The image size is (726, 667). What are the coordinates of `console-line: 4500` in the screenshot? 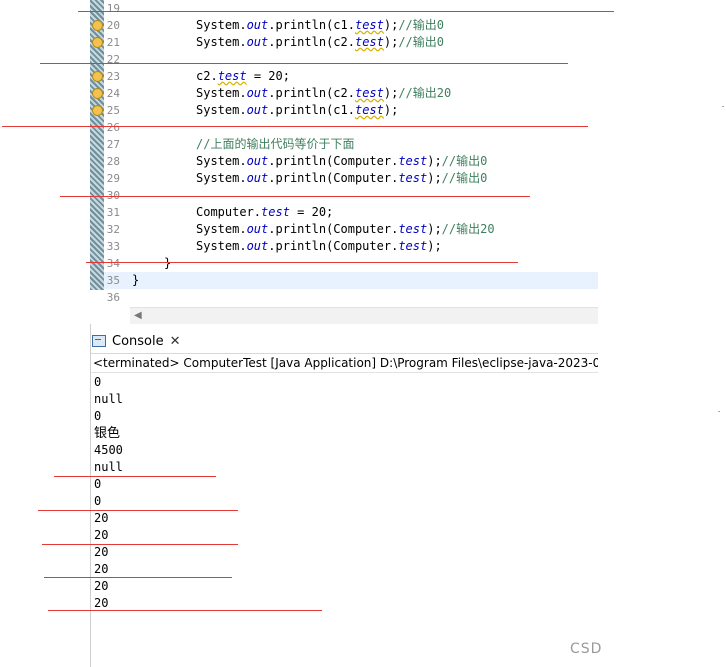 It's located at (108, 450).